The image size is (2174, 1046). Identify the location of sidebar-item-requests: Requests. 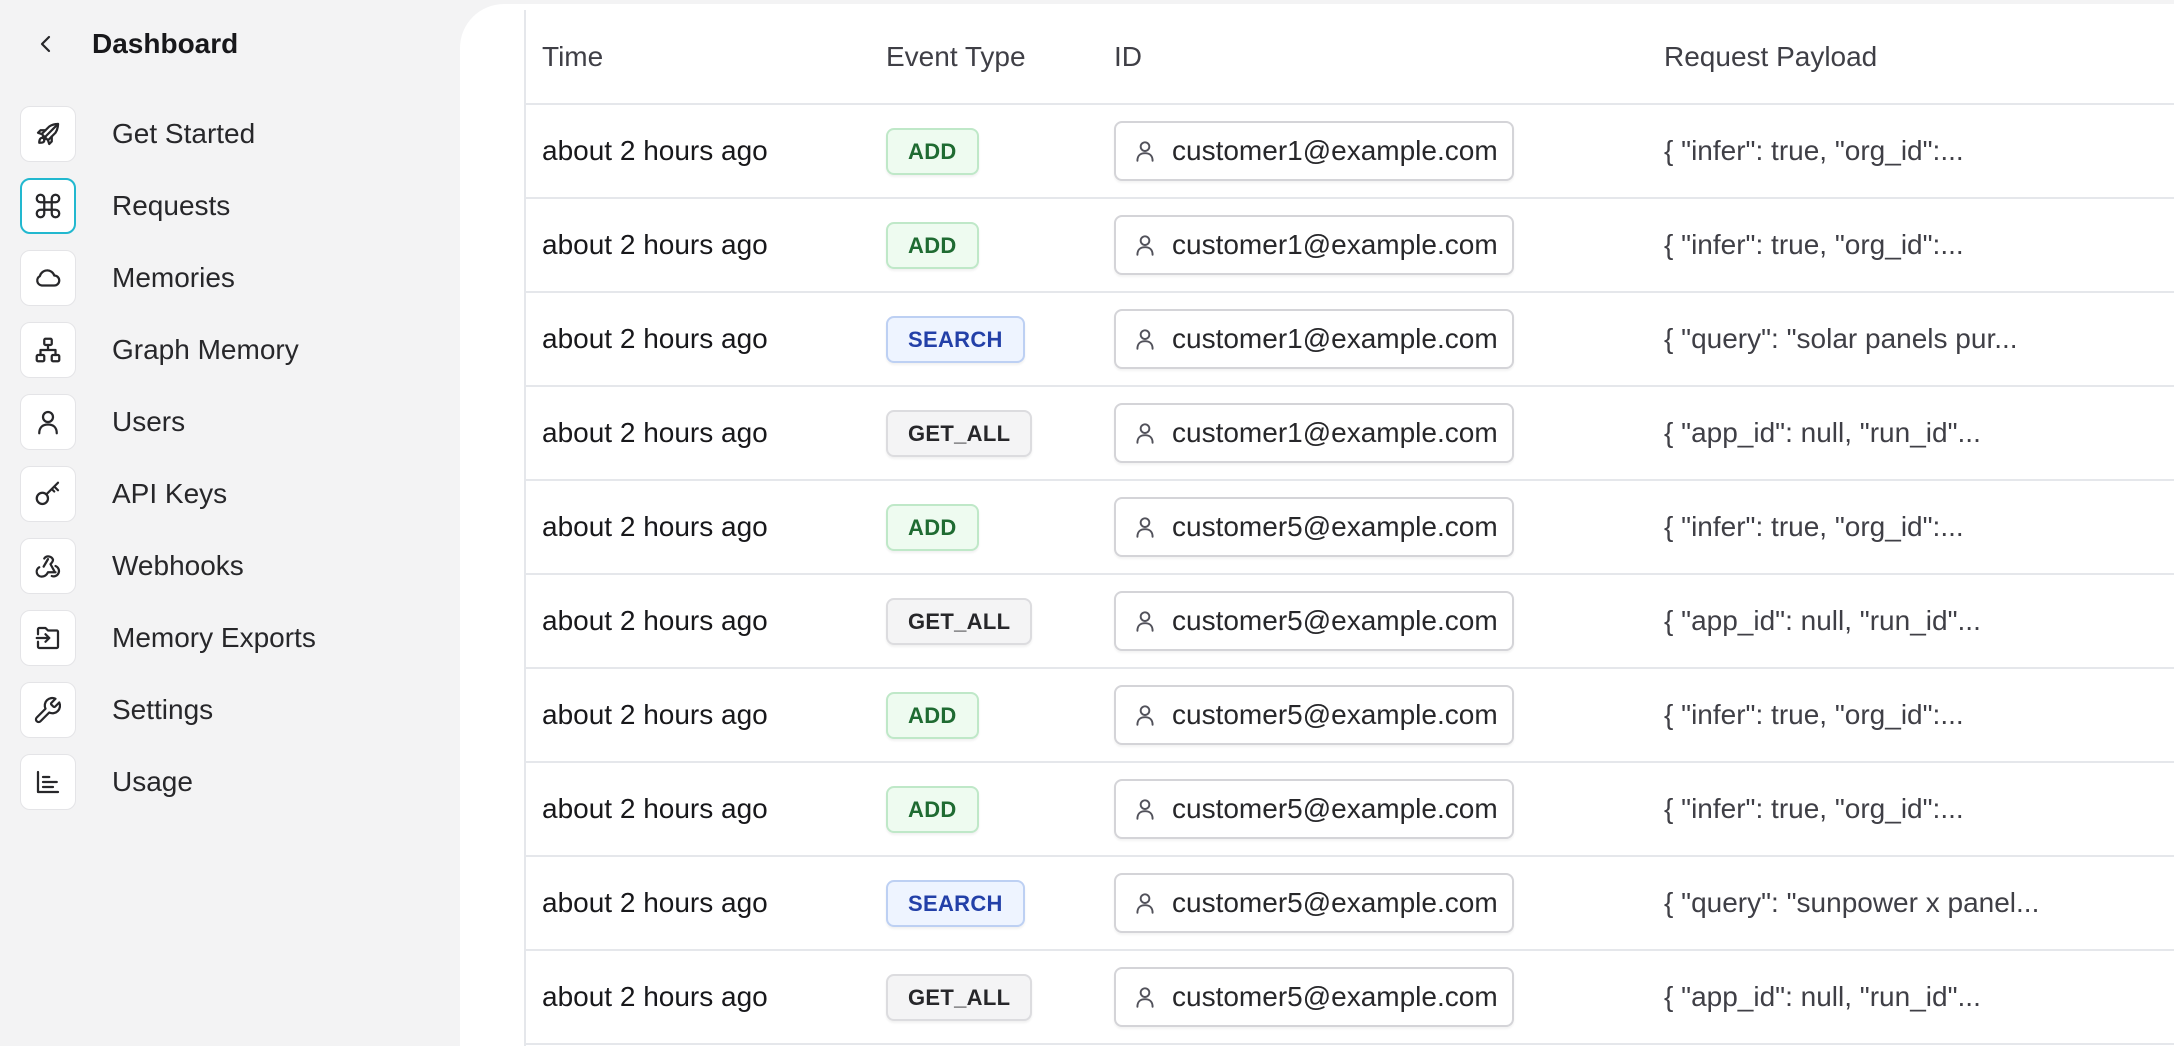
(230, 206).